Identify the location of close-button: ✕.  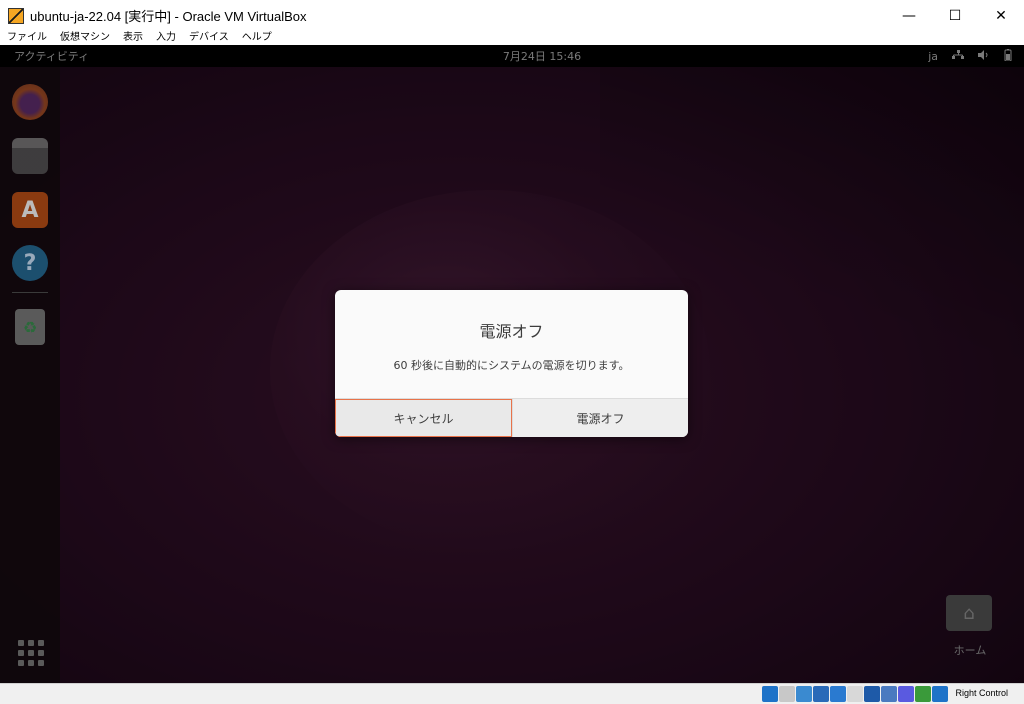
(1001, 15).